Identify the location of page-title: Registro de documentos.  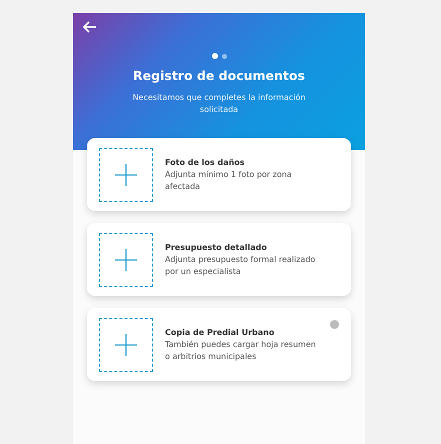
(219, 76).